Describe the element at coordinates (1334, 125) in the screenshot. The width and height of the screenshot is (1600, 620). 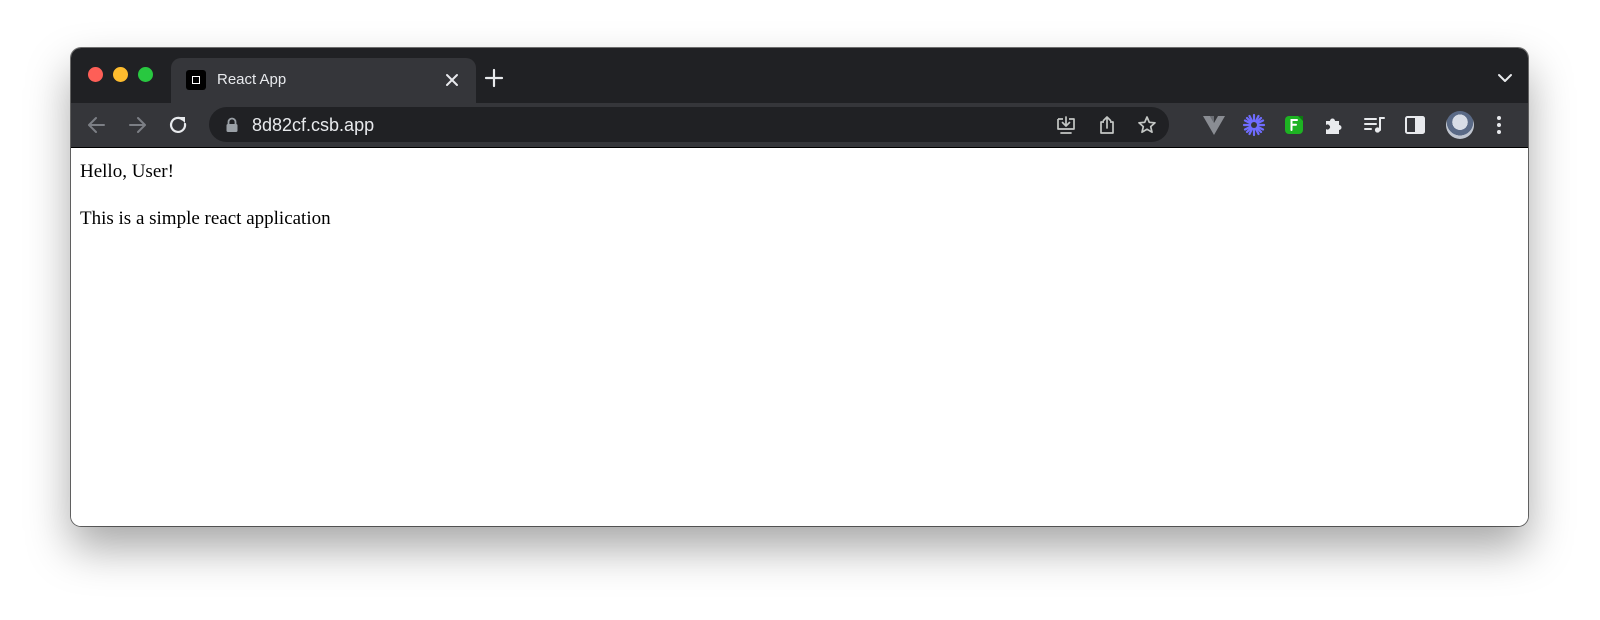
I see `puzzle-extensions-icon` at that location.